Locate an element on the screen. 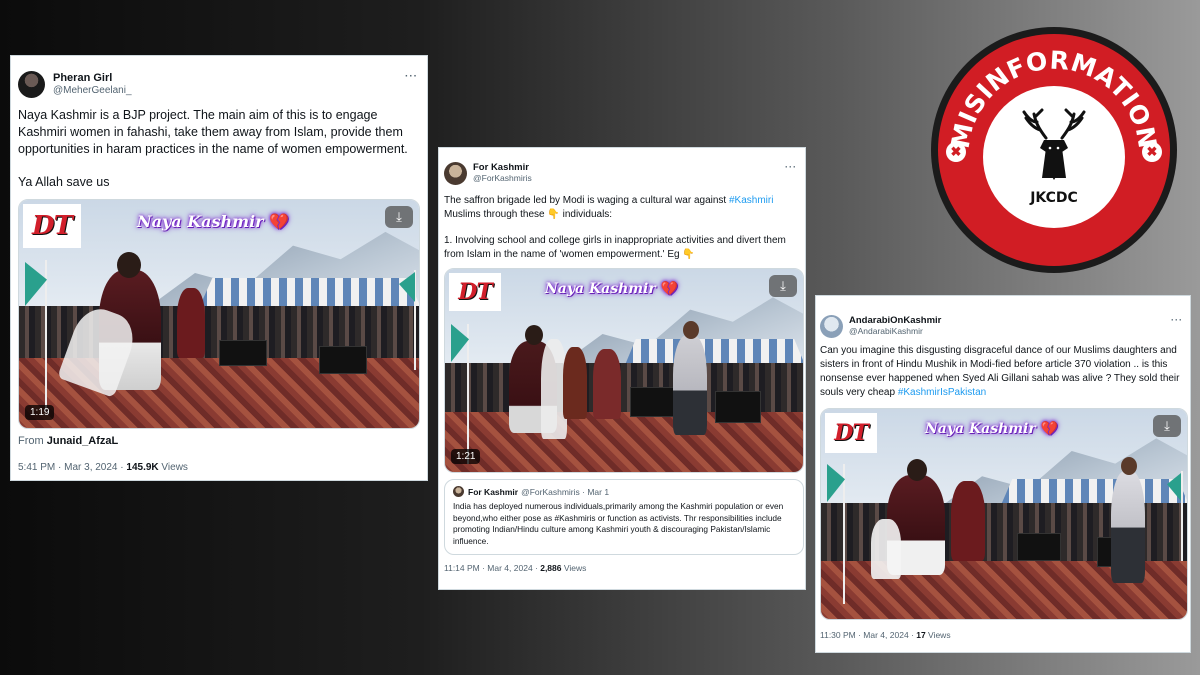 The image size is (1200, 675). author-names: AndarabiOnKashmir @AndarabiKashmir is located at coordinates (895, 326).